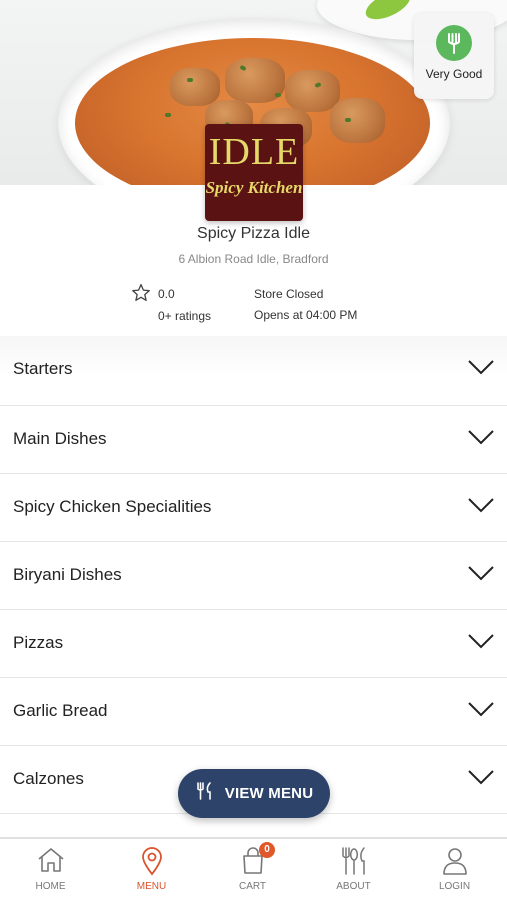  I want to click on category-label: Starters, so click(43, 368).